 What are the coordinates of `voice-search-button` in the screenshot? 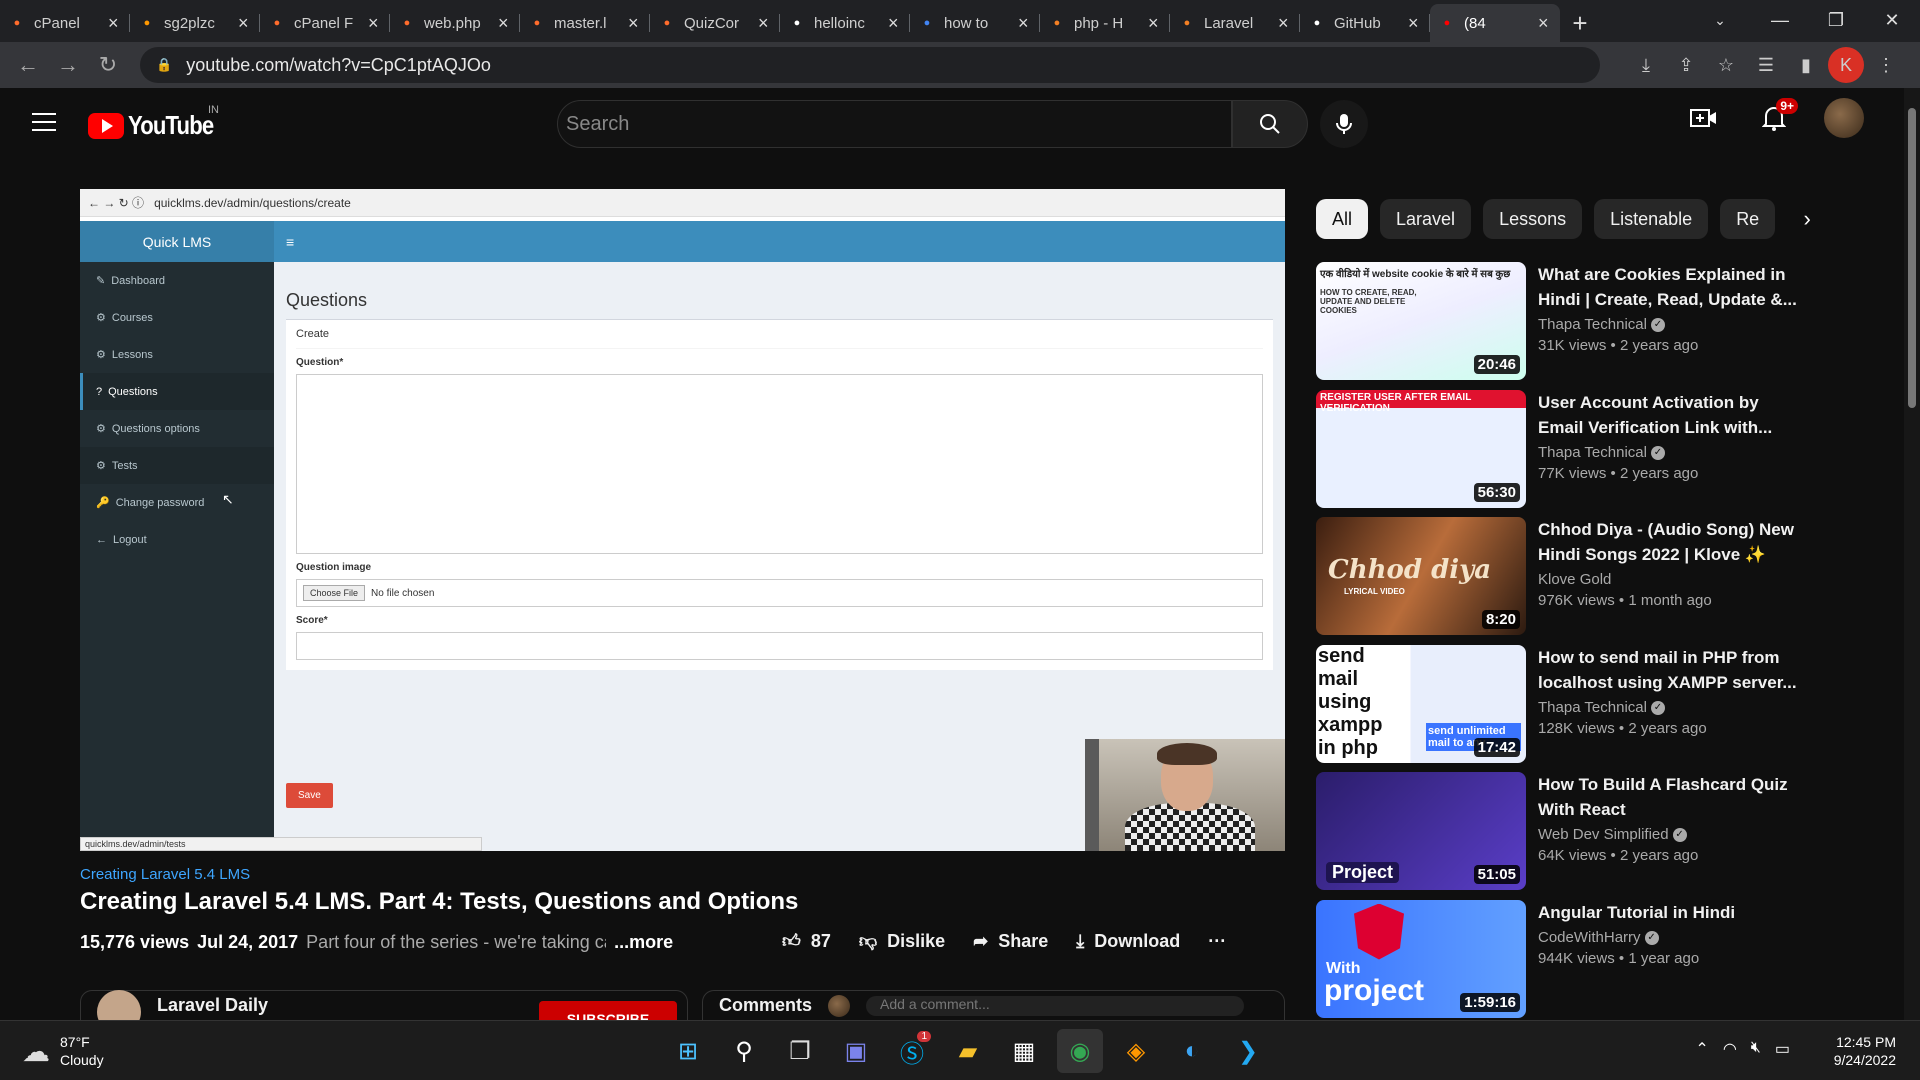 It's located at (1344, 124).